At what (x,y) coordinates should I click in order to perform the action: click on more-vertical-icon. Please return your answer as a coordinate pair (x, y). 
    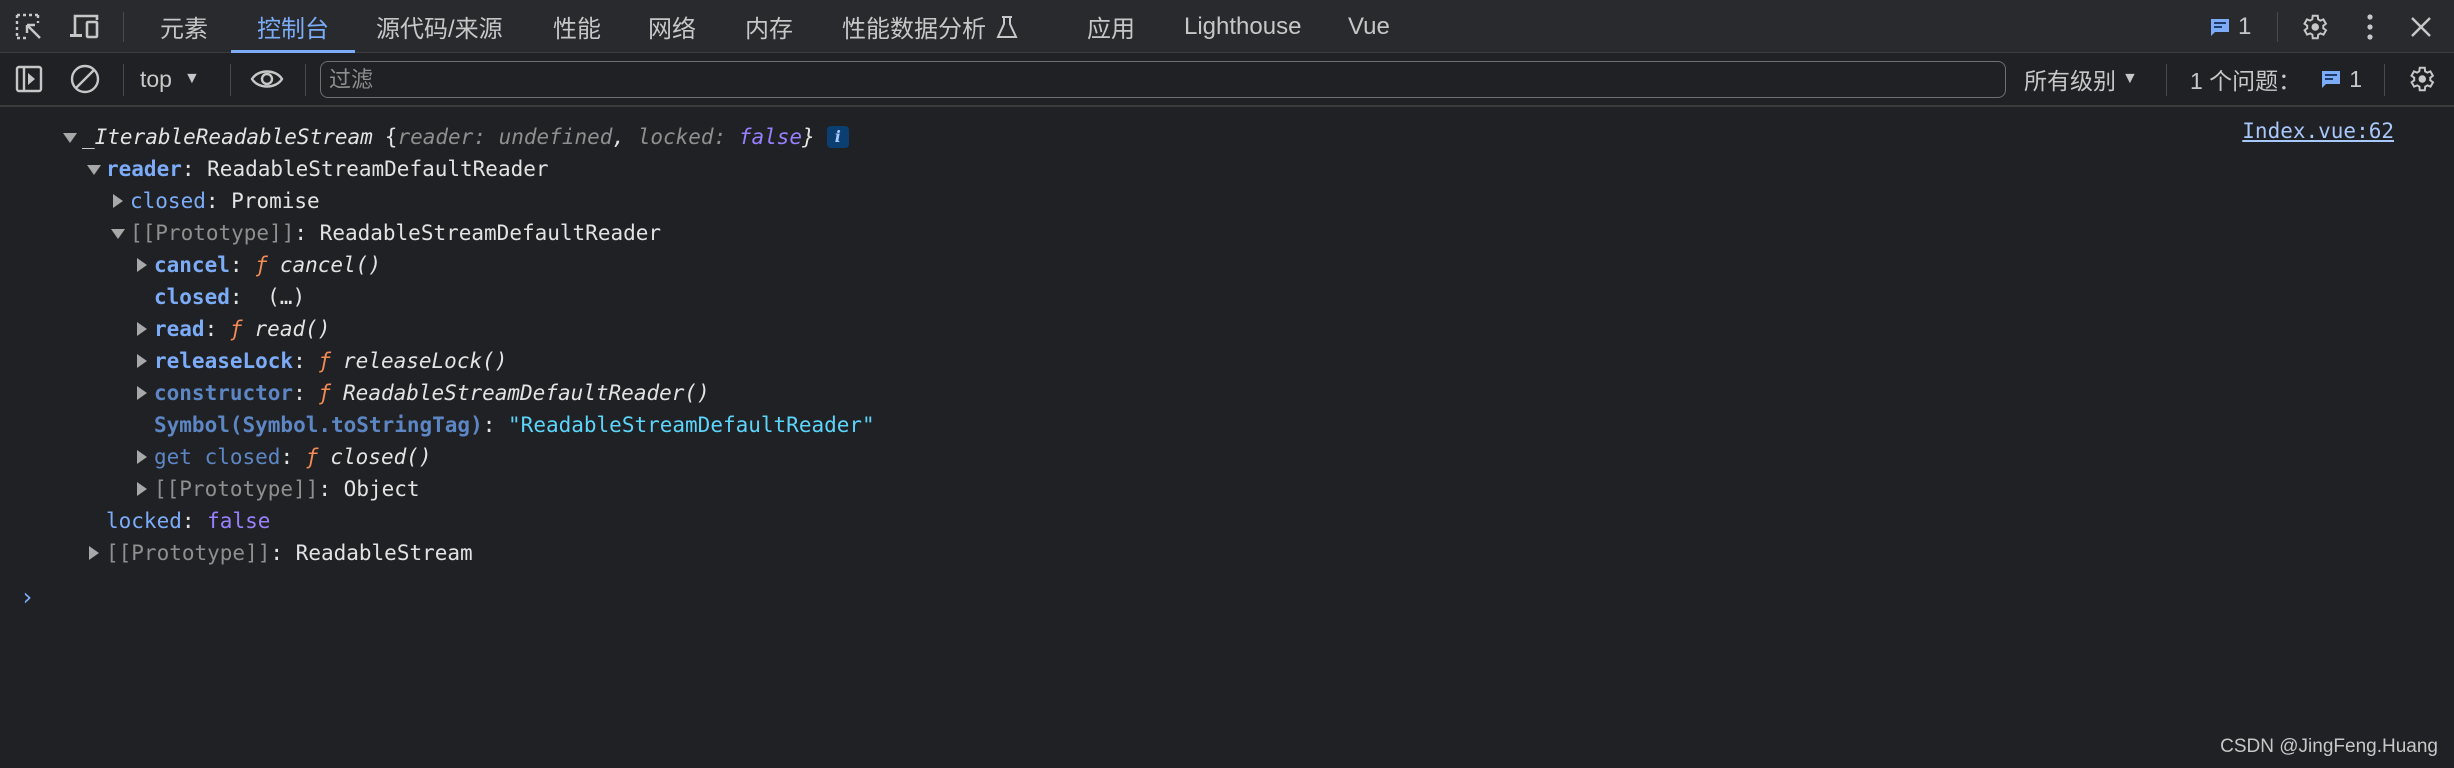
    Looking at the image, I should click on (2370, 27).